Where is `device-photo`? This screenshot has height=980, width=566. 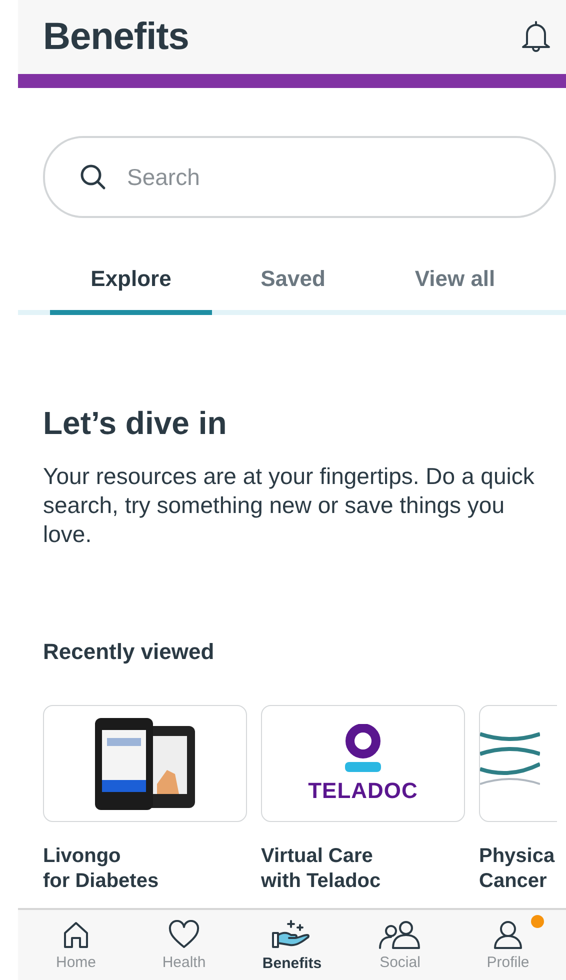
device-photo is located at coordinates (145, 763).